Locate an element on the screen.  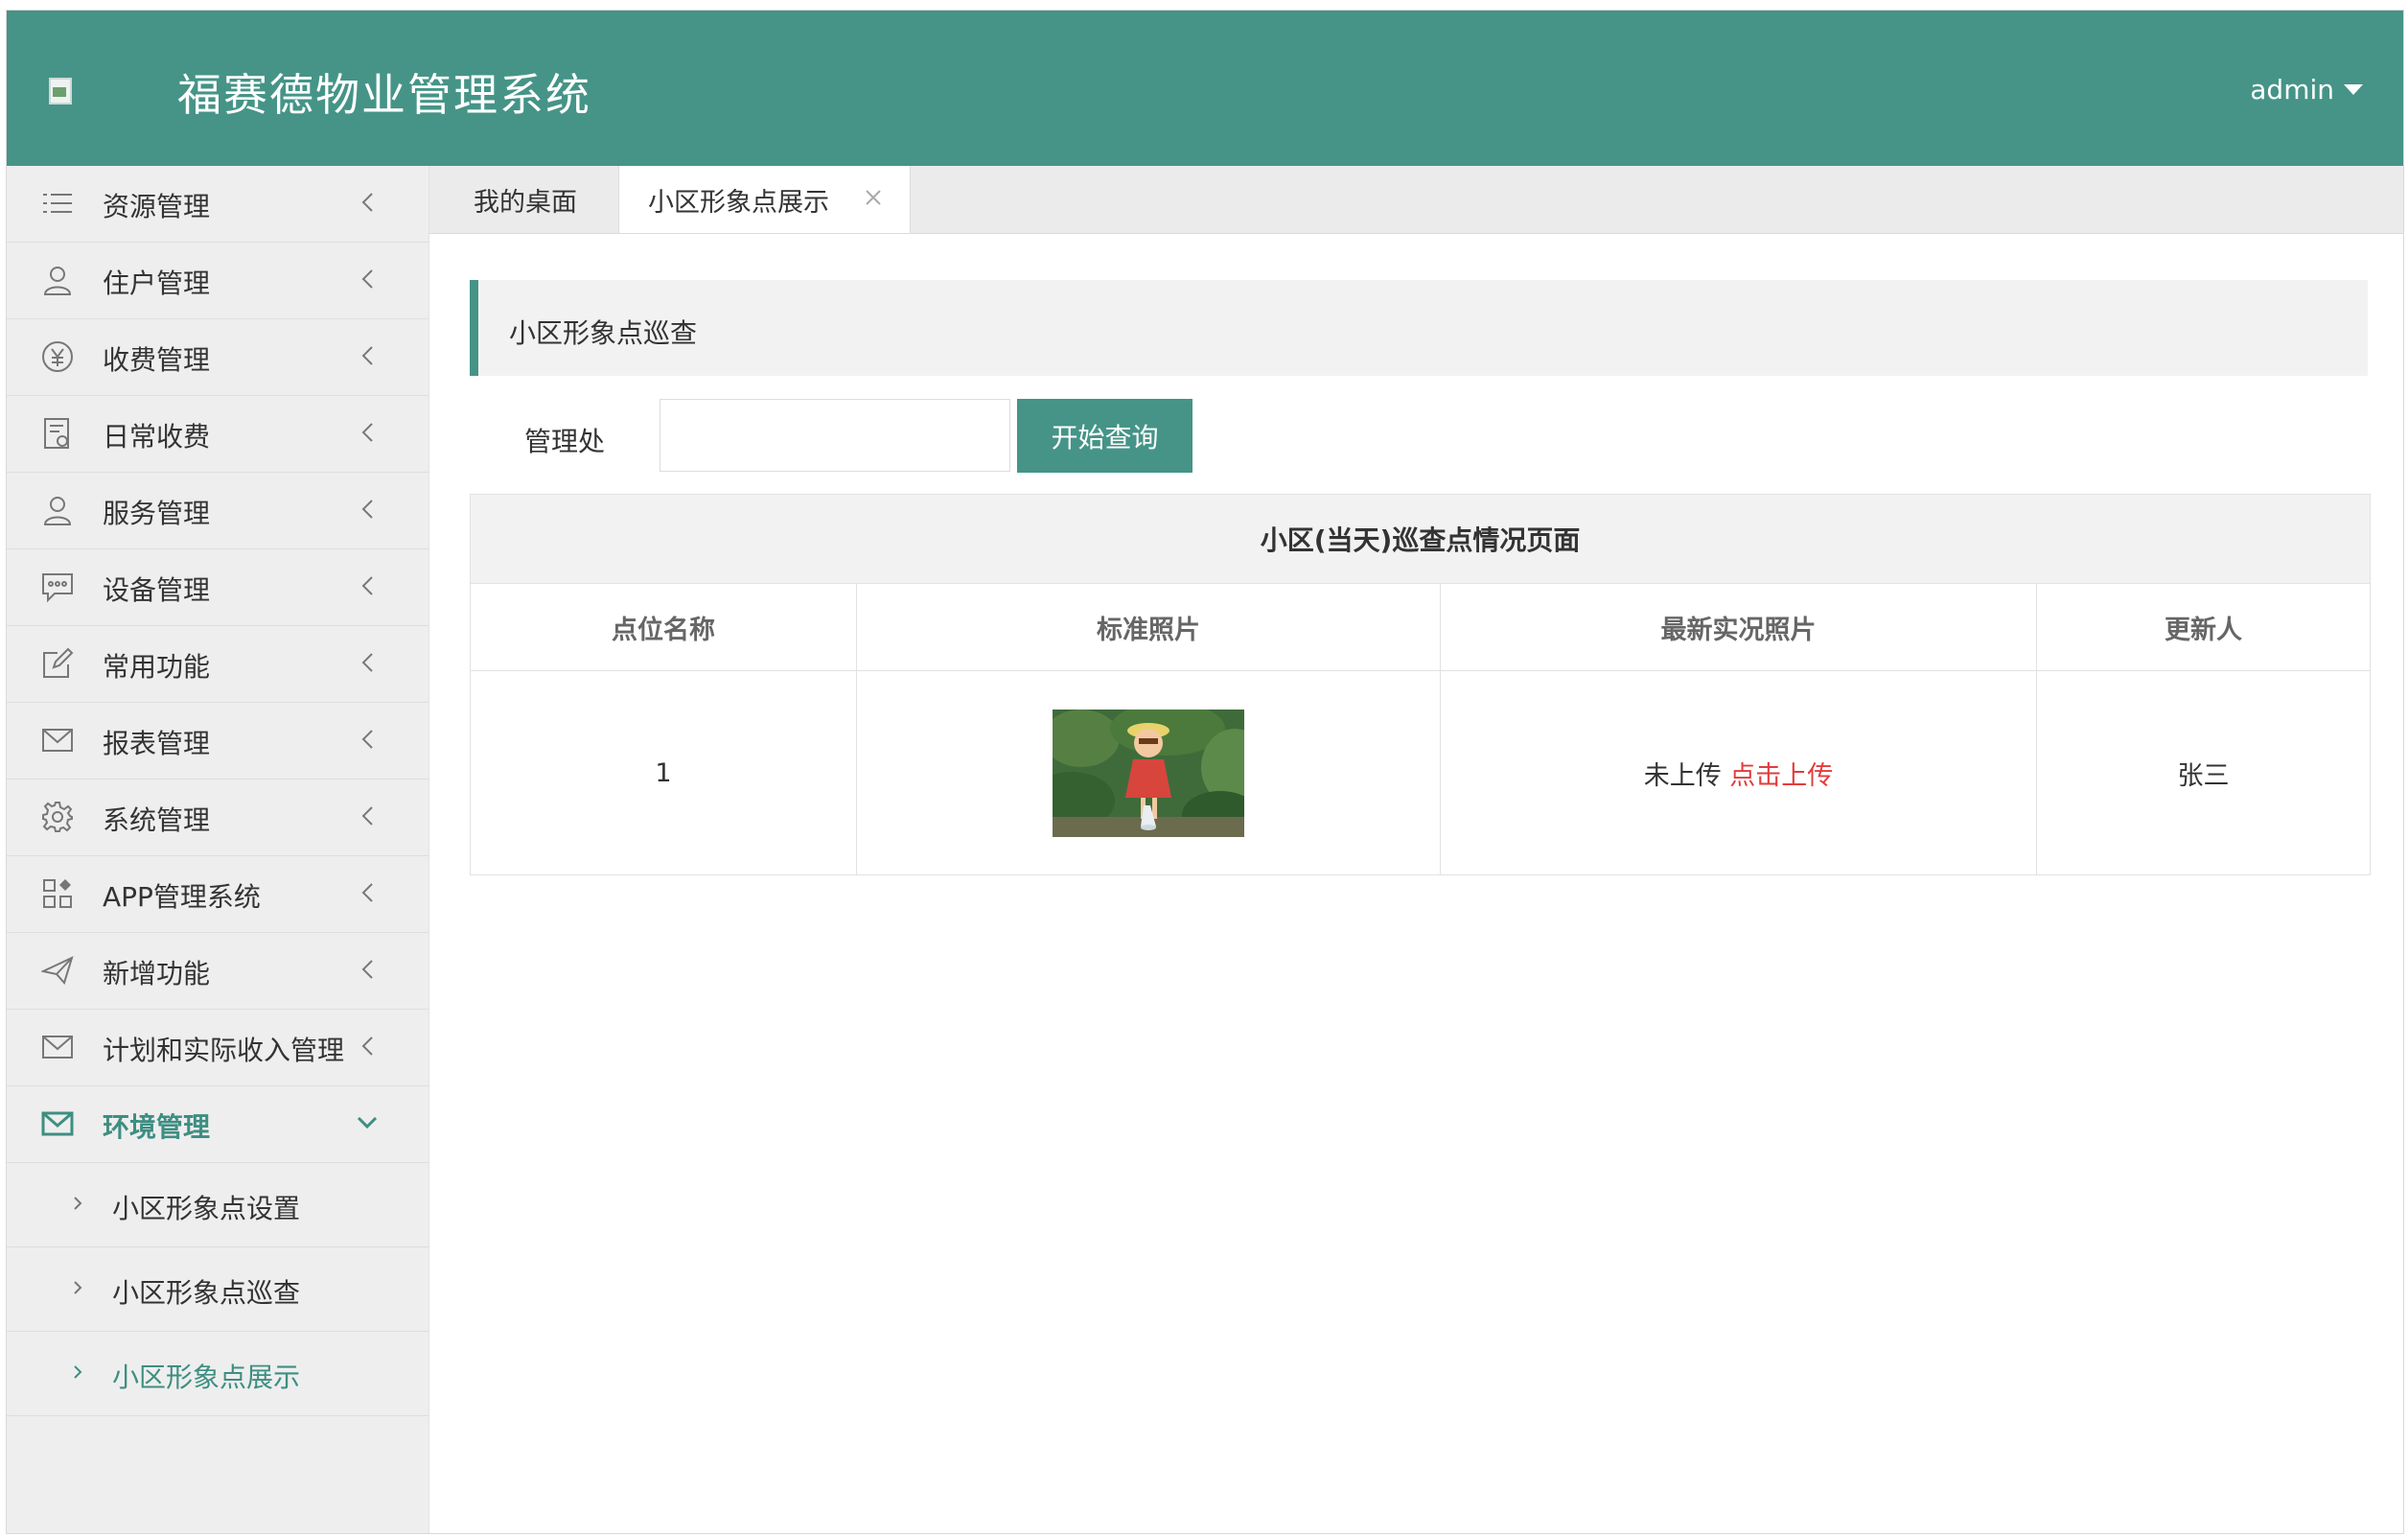
point-name-cell: 1 is located at coordinates (663, 772).